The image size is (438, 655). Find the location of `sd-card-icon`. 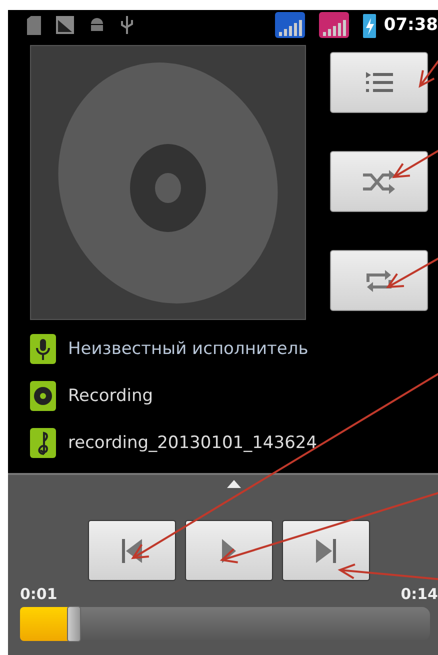

sd-card-icon is located at coordinates (34, 25).